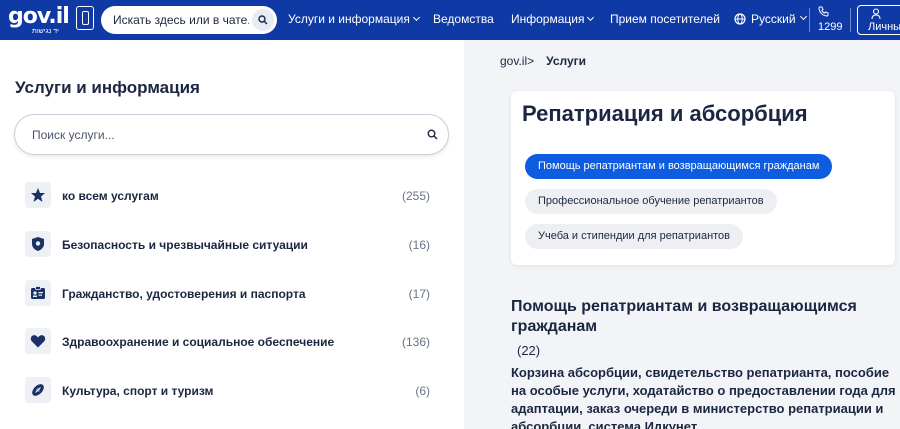  Describe the element at coordinates (422, 391) in the screenshot. I see `category-count: (6)` at that location.